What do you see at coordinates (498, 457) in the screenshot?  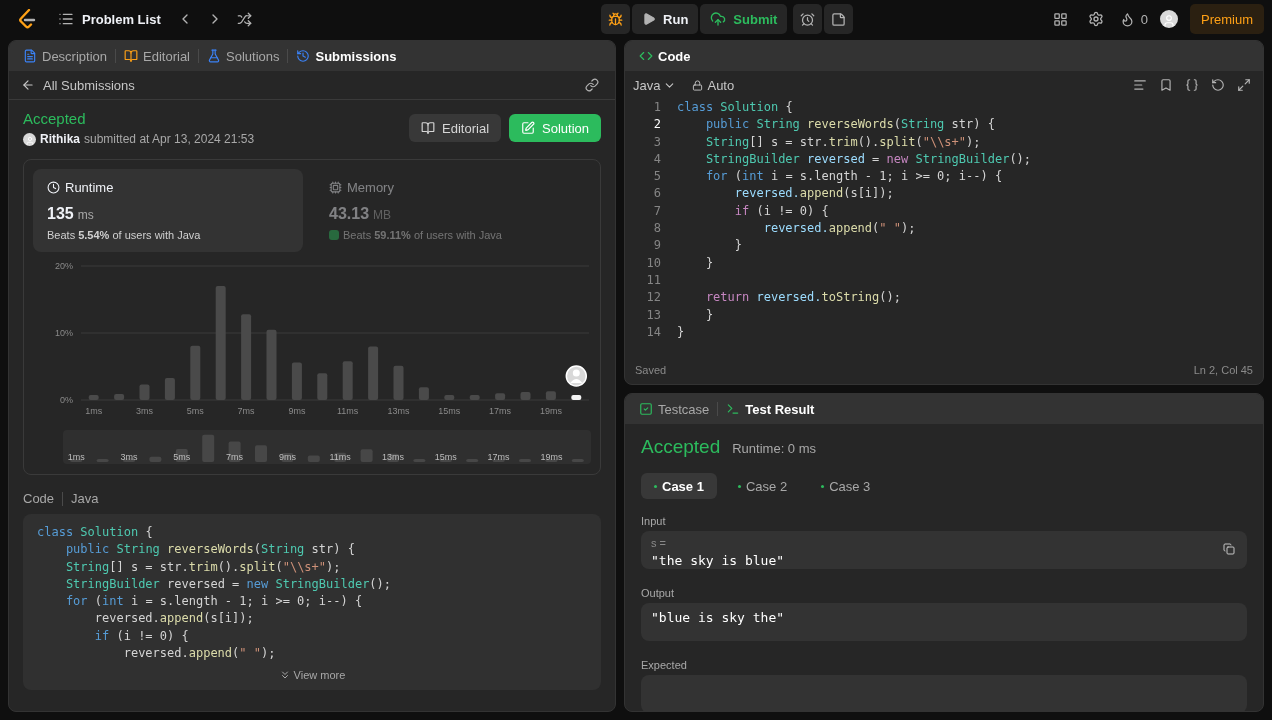 I see `axis-label: 17ms` at bounding box center [498, 457].